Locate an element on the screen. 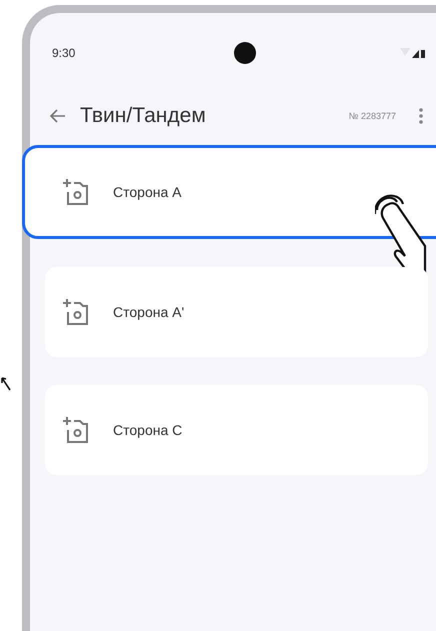 The image size is (436, 631). side-label: Сторона A is located at coordinates (147, 192).